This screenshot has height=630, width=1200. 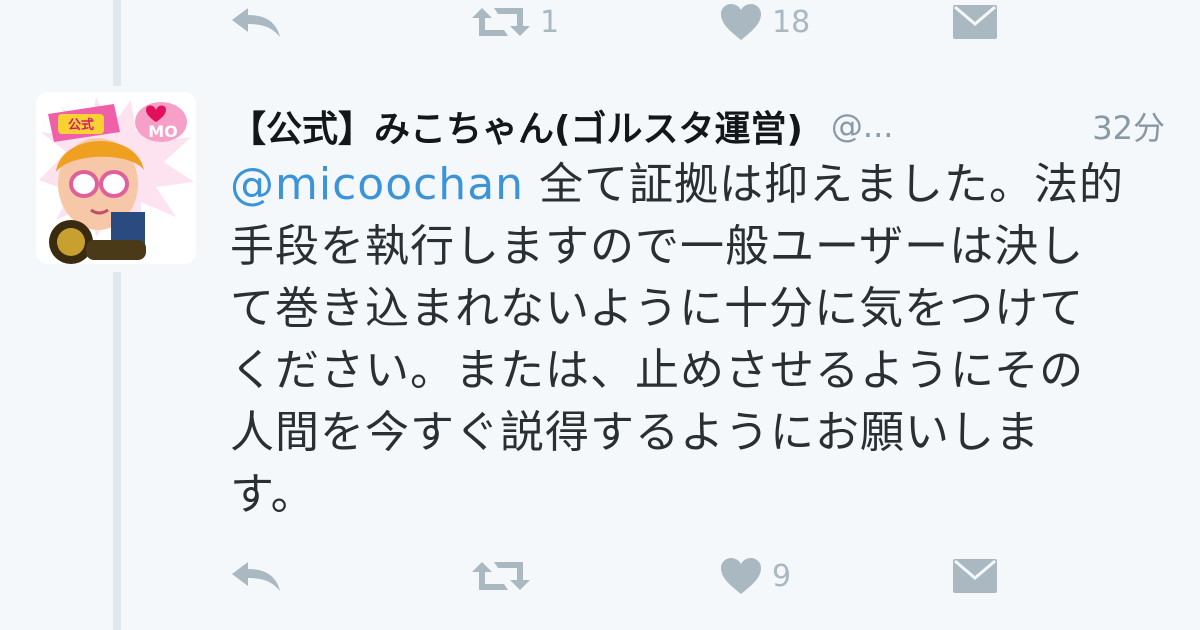 What do you see at coordinates (782, 576) in the screenshot?
I see `like-count: 9` at bounding box center [782, 576].